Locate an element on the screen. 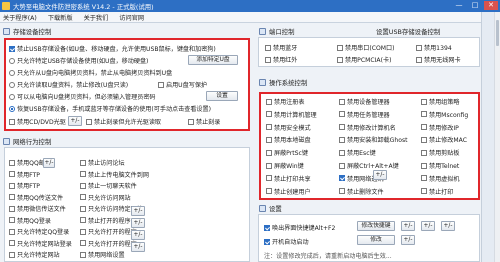 This screenshot has height=262, width=500. os-option: 禁用设备管理器 is located at coordinates (364, 101).